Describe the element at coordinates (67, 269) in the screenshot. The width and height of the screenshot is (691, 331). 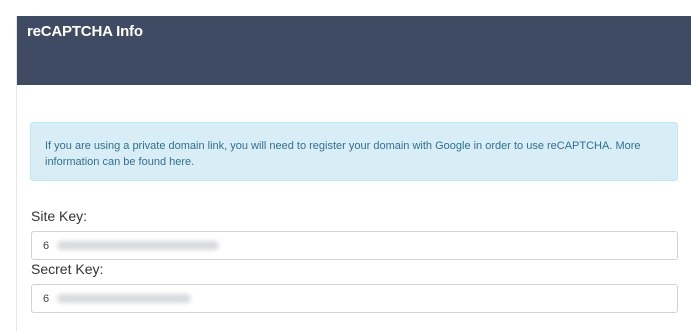
I see `secret-key-label: Secret Key:` at that location.